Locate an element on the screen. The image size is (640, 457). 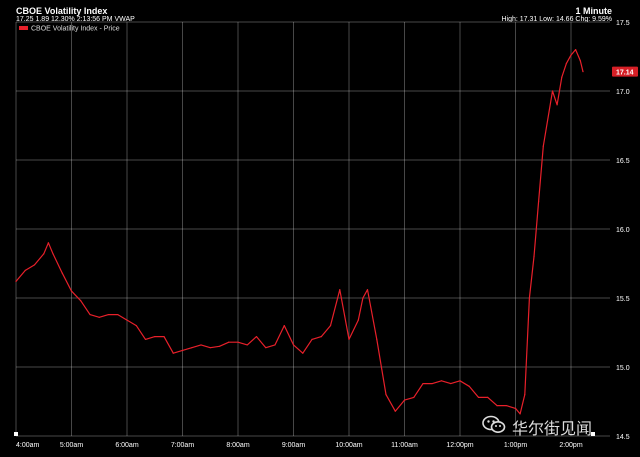
x-tick-label: 11:00am is located at coordinates (404, 445).